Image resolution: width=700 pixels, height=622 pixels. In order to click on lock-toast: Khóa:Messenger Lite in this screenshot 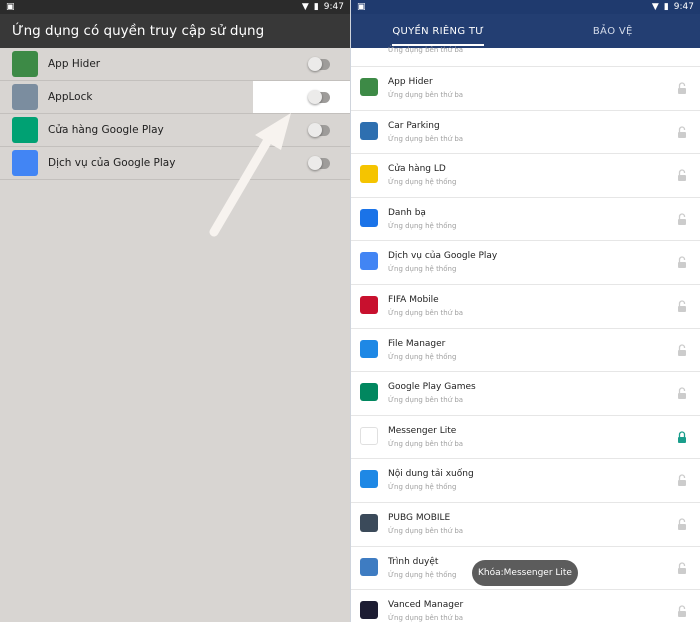, I will do `click(525, 573)`.